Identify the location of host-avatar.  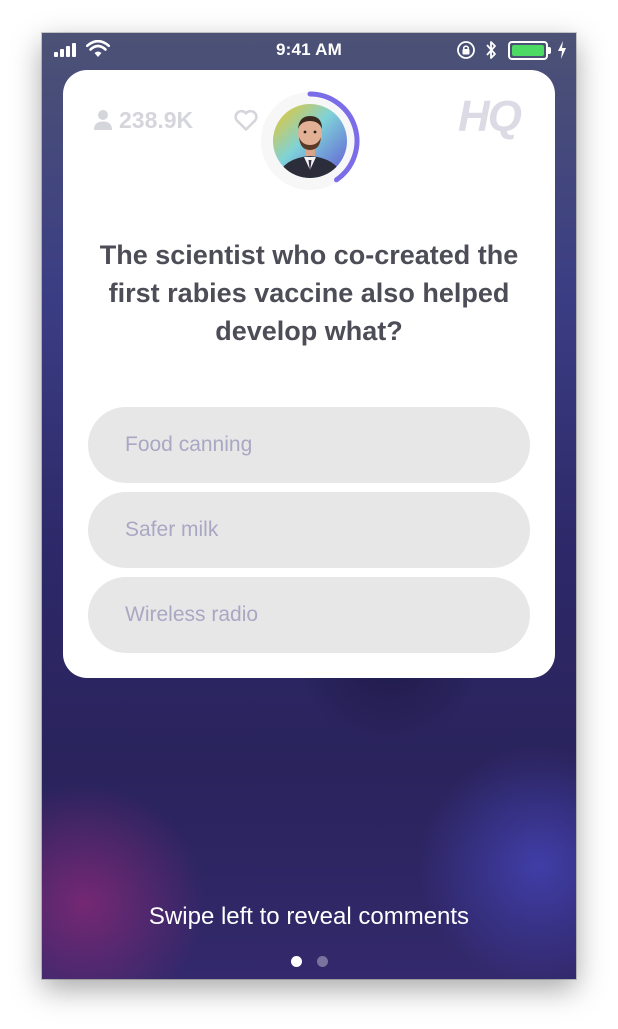
(310, 141).